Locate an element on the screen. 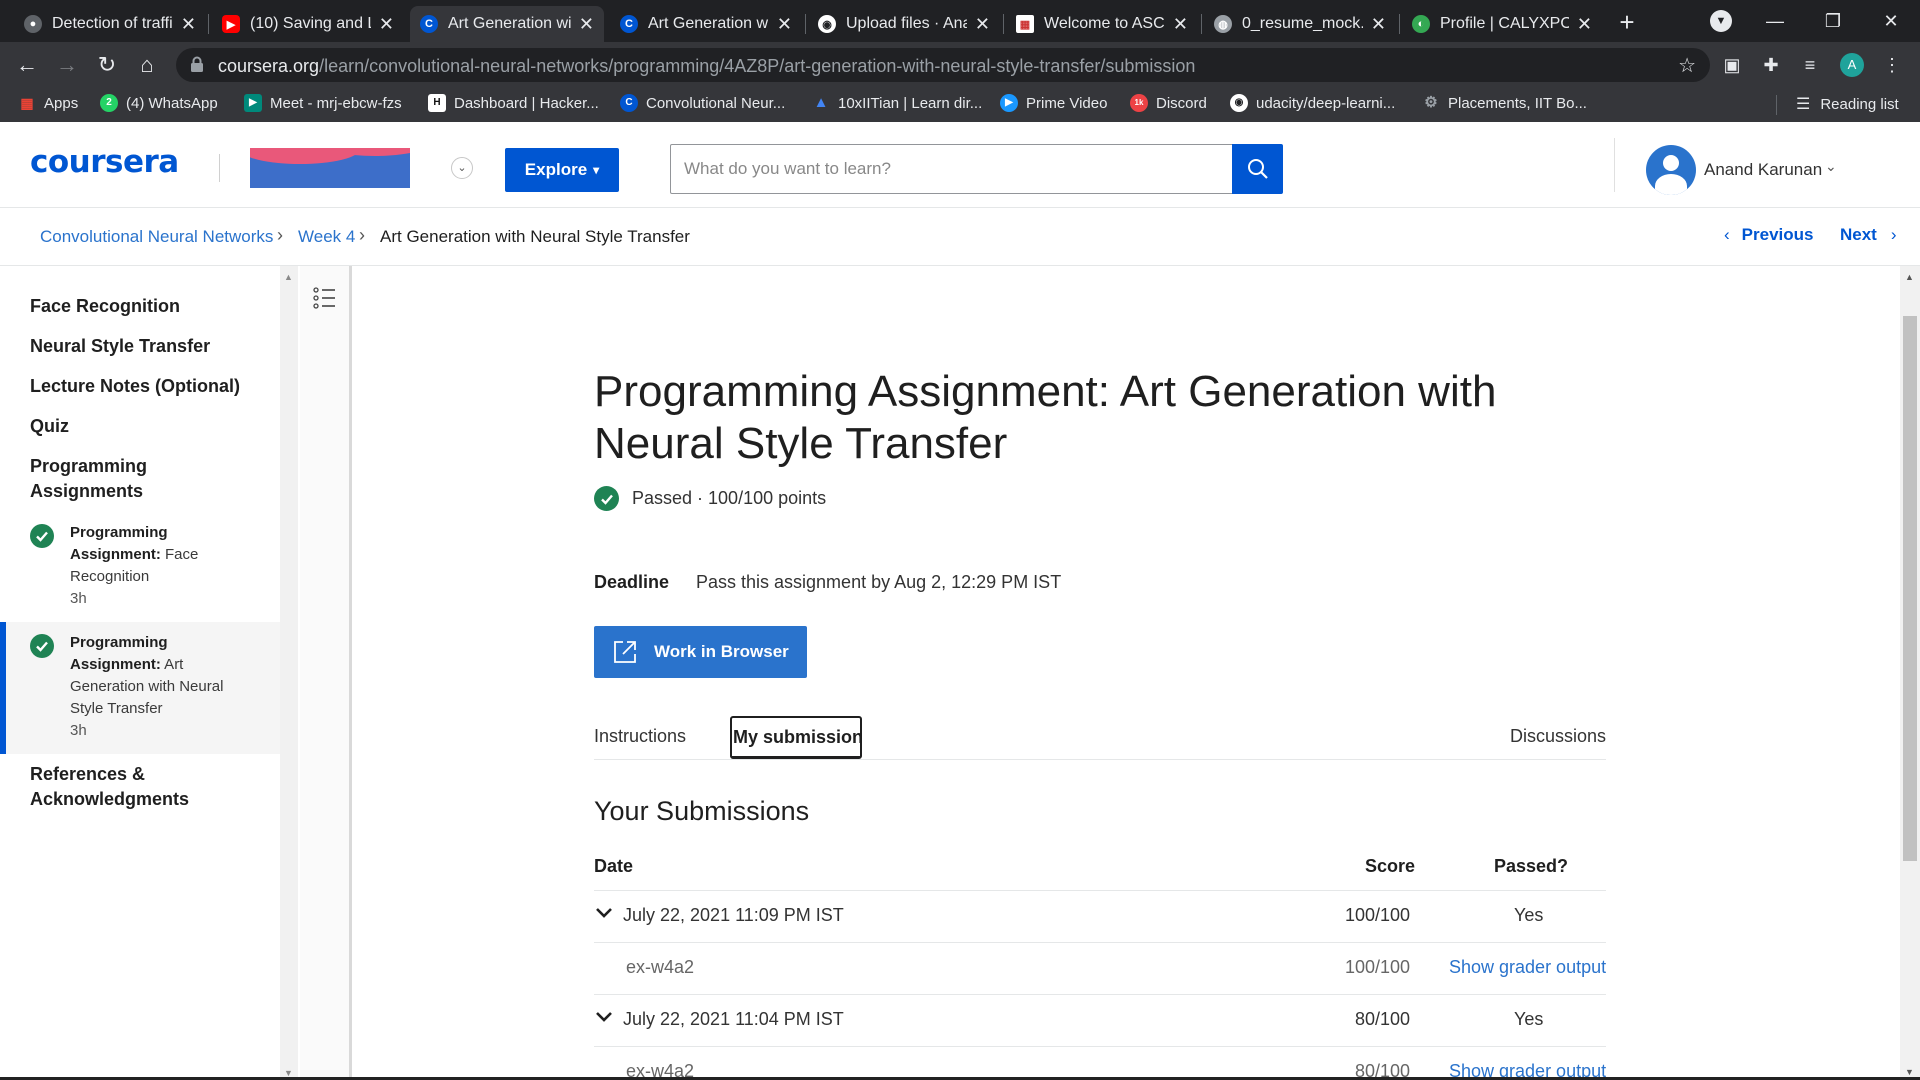 The width and height of the screenshot is (1920, 1080). forward-icon: → is located at coordinates (67, 65).